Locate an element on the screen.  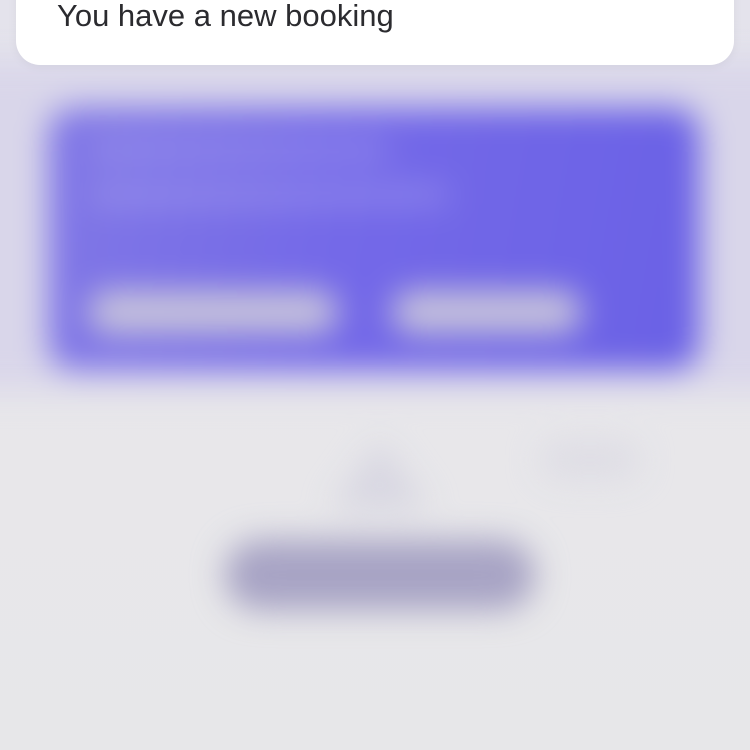
blurred-illustration is located at coordinates (380, 475).